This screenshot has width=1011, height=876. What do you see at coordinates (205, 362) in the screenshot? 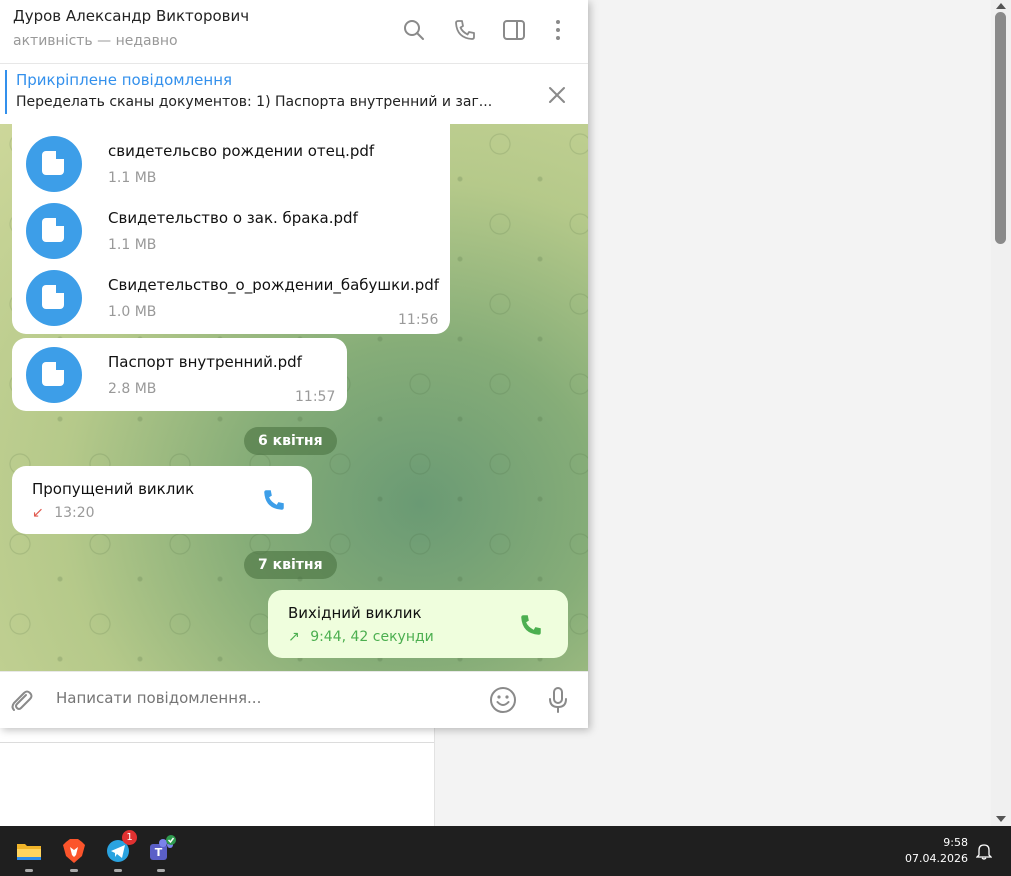
I see `file-name: Паспорт внутренний.pdf` at bounding box center [205, 362].